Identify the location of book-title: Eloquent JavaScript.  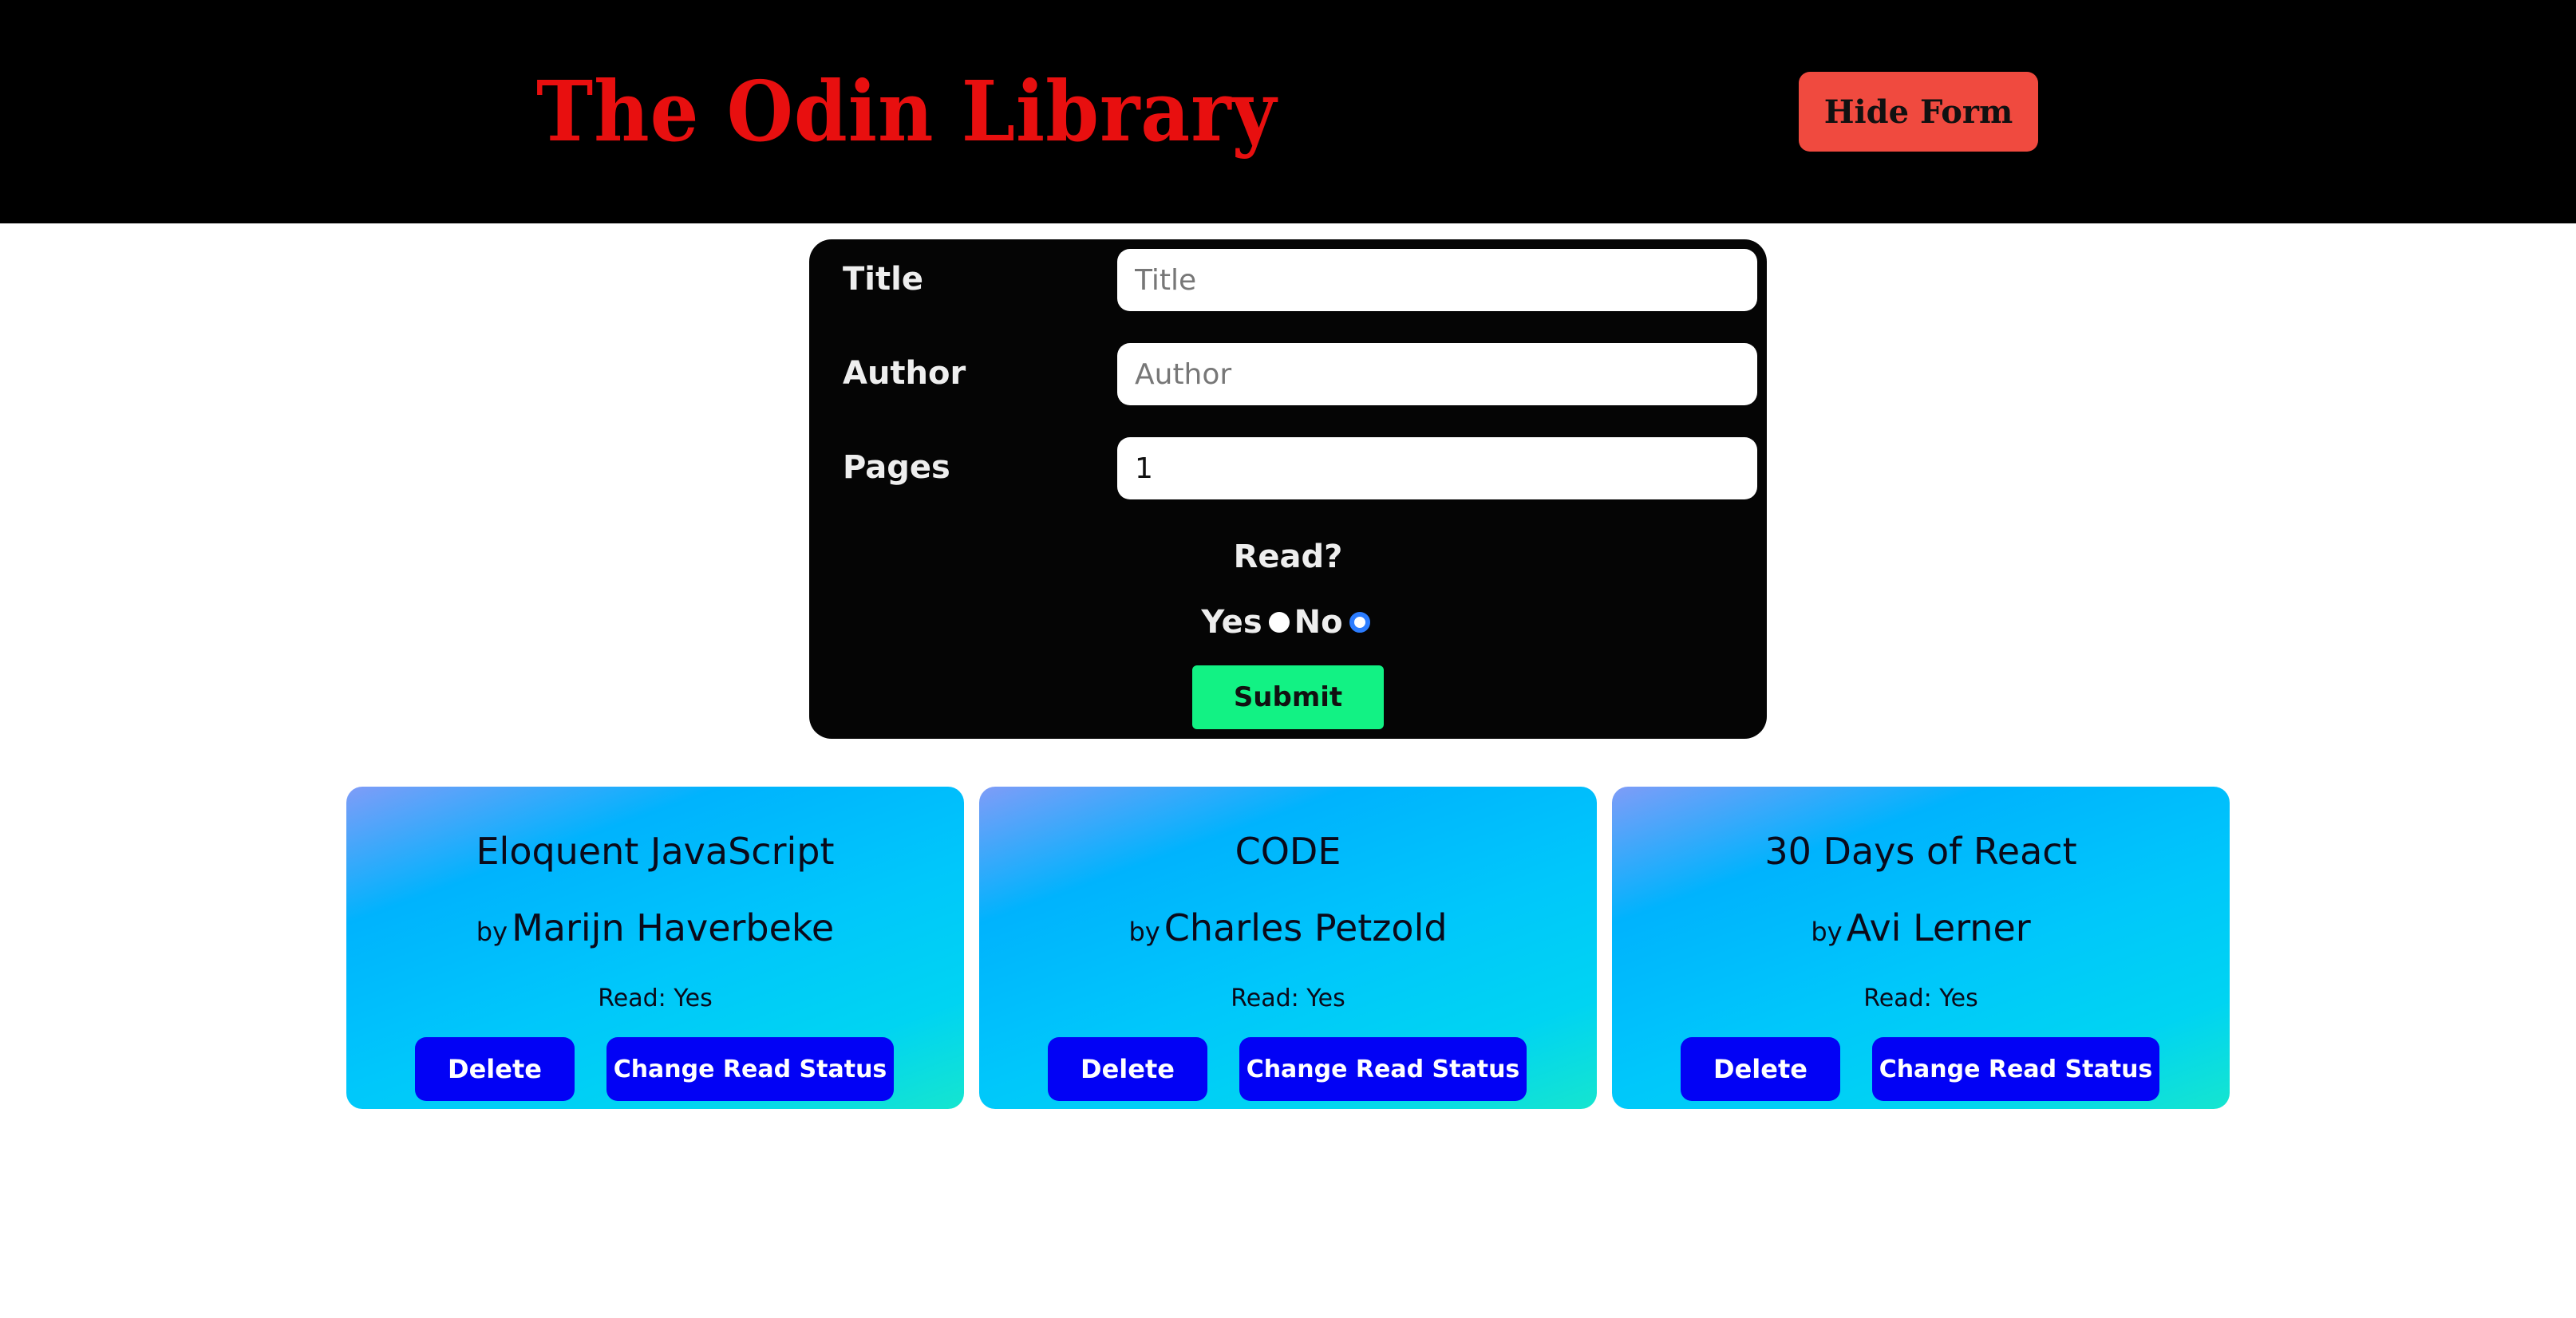
(655, 851).